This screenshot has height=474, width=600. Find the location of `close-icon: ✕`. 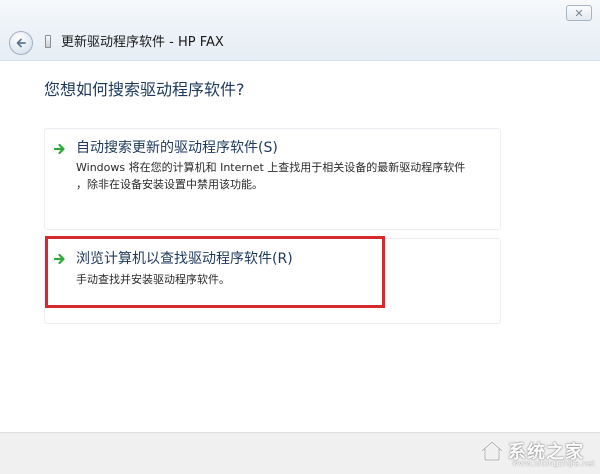

close-icon: ✕ is located at coordinates (579, 13).